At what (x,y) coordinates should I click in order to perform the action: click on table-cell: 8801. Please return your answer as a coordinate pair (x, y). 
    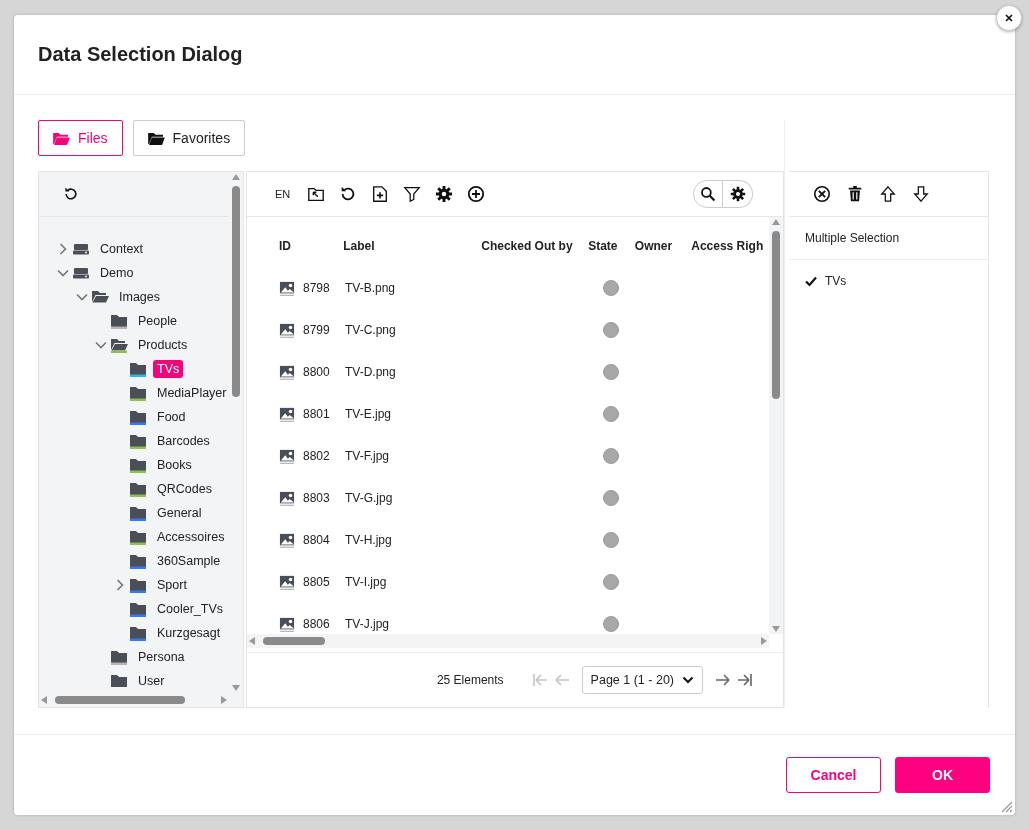
    Looking at the image, I should click on (316, 414).